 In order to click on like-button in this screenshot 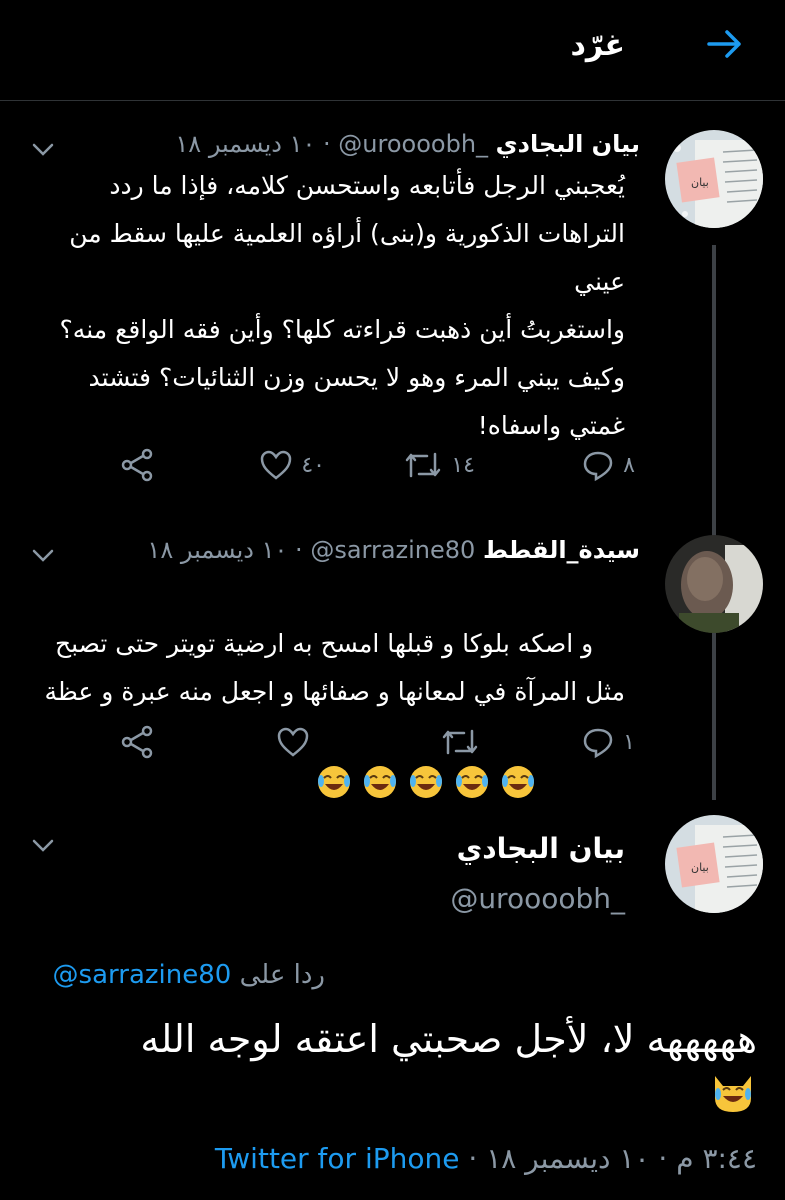, I will do `click(293, 742)`.